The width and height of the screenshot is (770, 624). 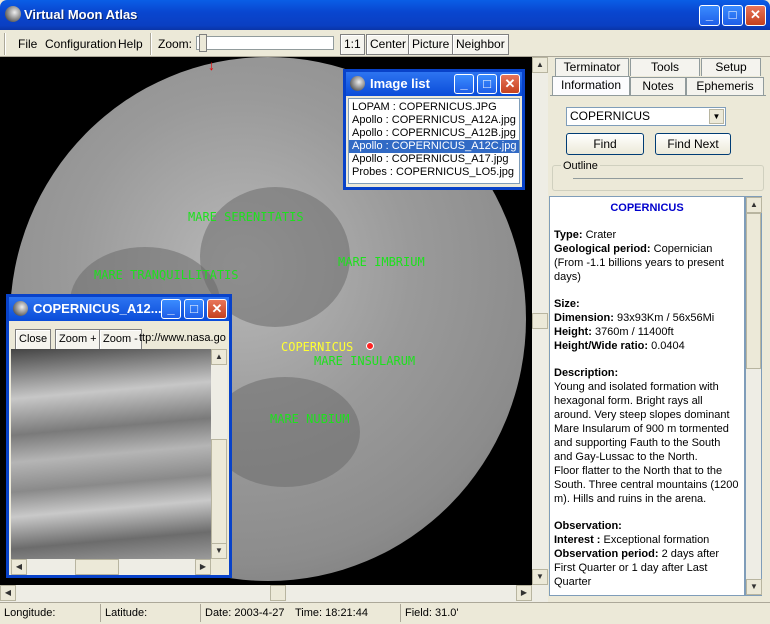 What do you see at coordinates (732, 15) in the screenshot?
I see `maximize-button: □` at bounding box center [732, 15].